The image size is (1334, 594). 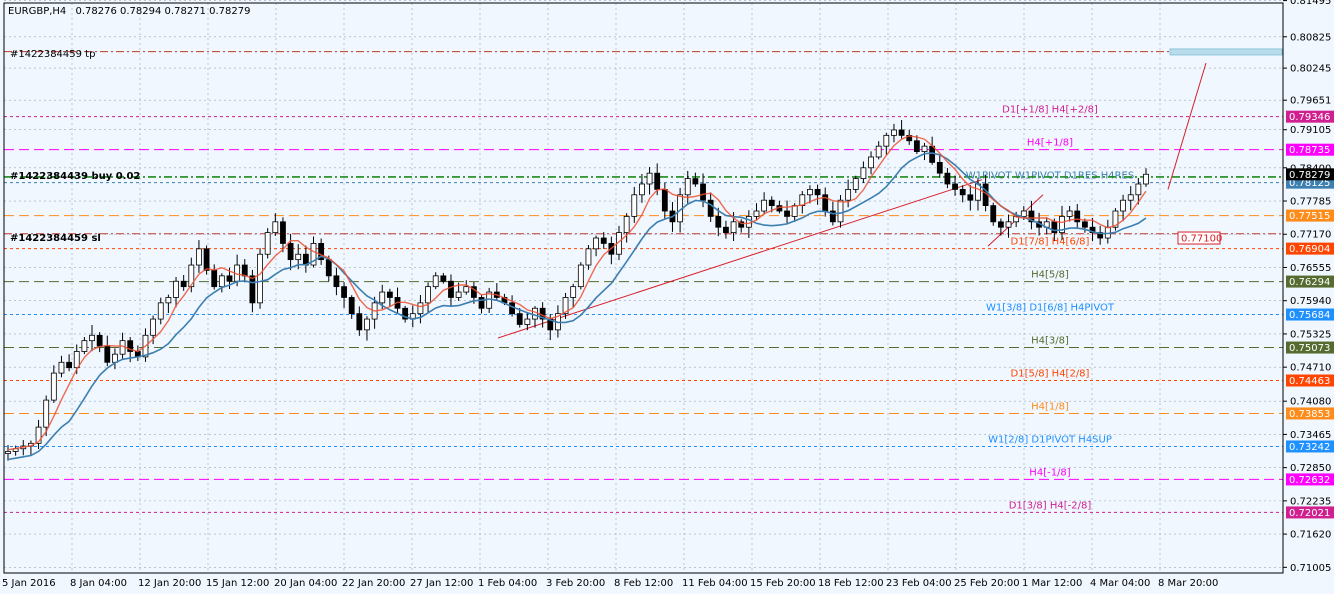 What do you see at coordinates (1309, 249) in the screenshot?
I see `price-tag-label: 0.76904` at bounding box center [1309, 249].